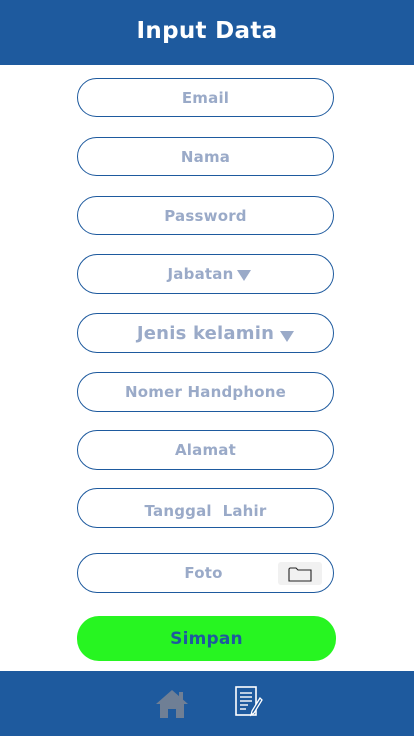 The height and width of the screenshot is (736, 414). I want to click on folder-icon, so click(300, 574).